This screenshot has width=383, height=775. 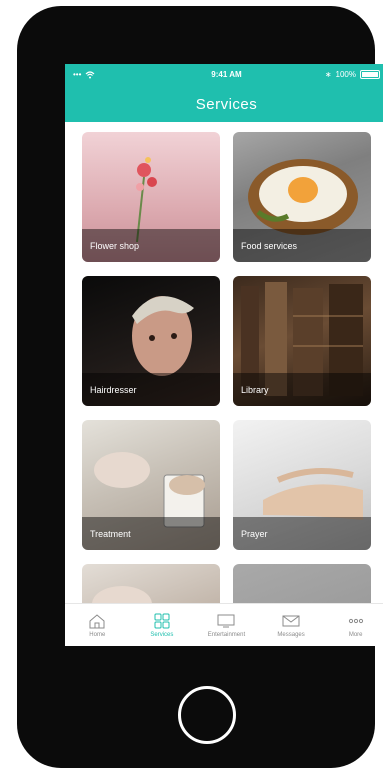 I want to click on page-title: Services, so click(x=226, y=104).